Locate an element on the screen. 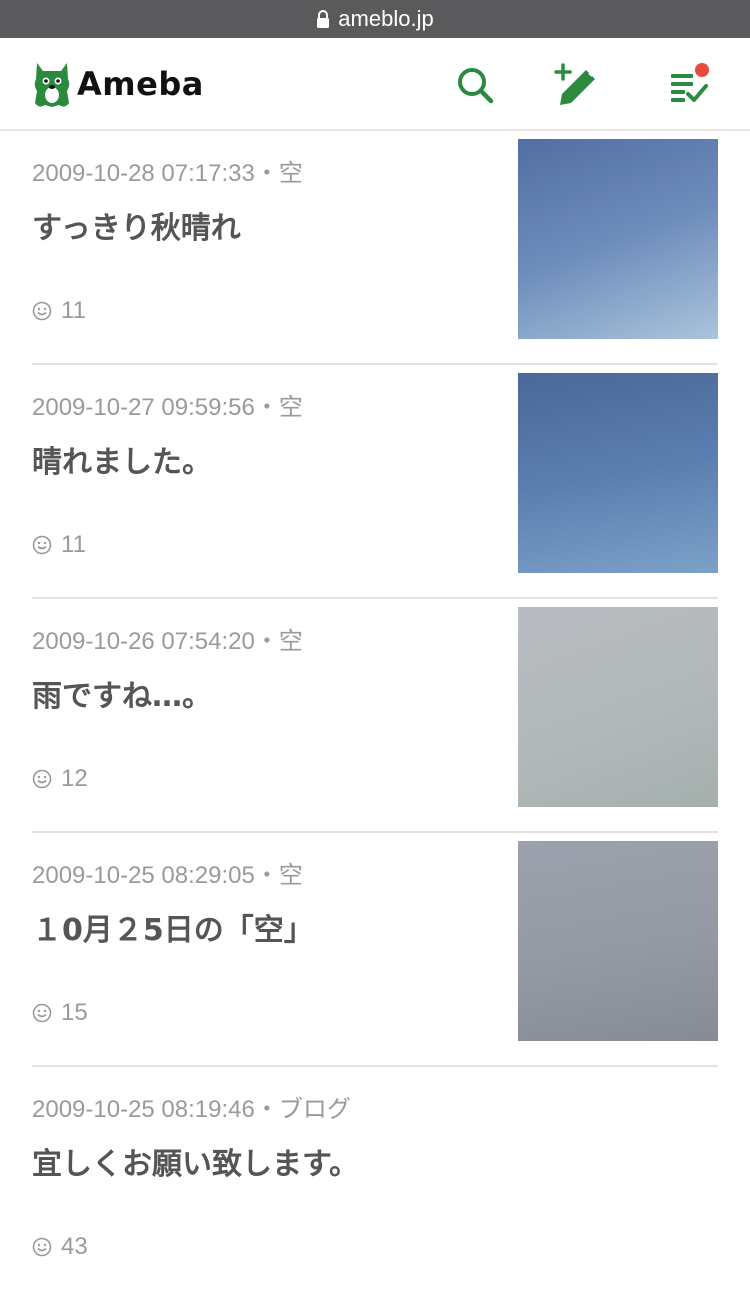  ameba-logo: Ameba is located at coordinates (117, 84).